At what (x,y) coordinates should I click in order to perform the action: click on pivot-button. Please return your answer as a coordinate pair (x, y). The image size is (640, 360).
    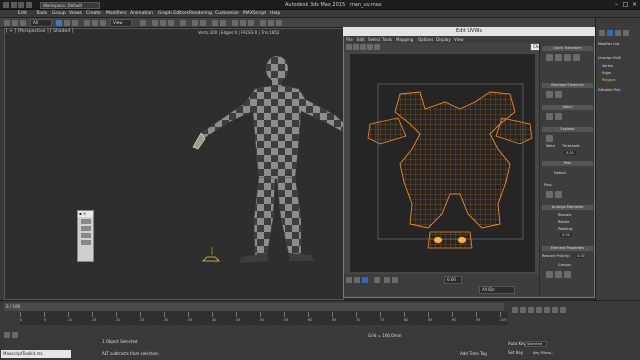
    Looking at the image, I should click on (143, 23).